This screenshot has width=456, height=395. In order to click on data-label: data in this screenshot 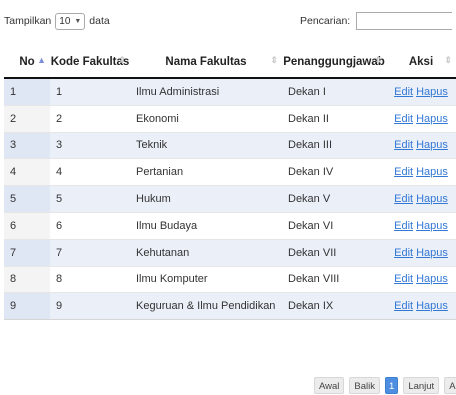, I will do `click(99, 21)`.